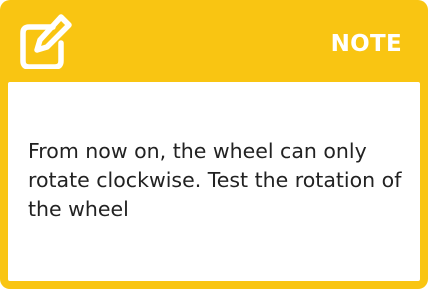 Image resolution: width=428 pixels, height=289 pixels. What do you see at coordinates (366, 44) in the screenshot?
I see `note-title: NOTE` at bounding box center [366, 44].